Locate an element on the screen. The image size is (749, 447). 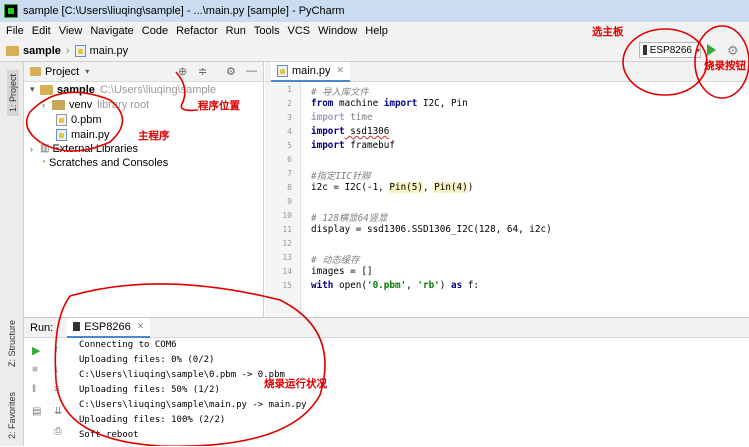
annotation-flash-button: 烧录按钮 is located at coordinates (725, 66).